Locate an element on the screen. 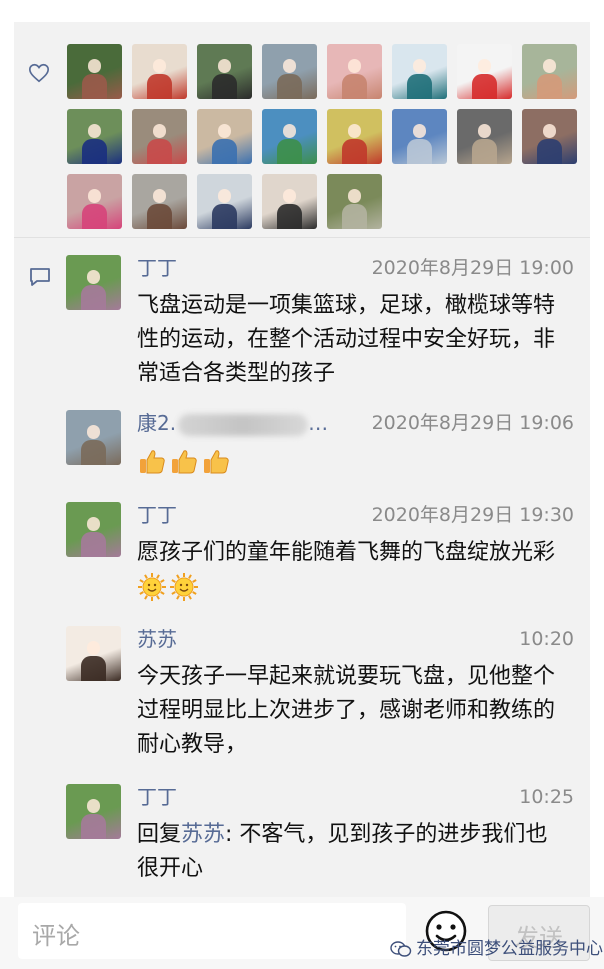 This screenshot has width=604, height=969. comment-time: 10:25 is located at coordinates (546, 797).